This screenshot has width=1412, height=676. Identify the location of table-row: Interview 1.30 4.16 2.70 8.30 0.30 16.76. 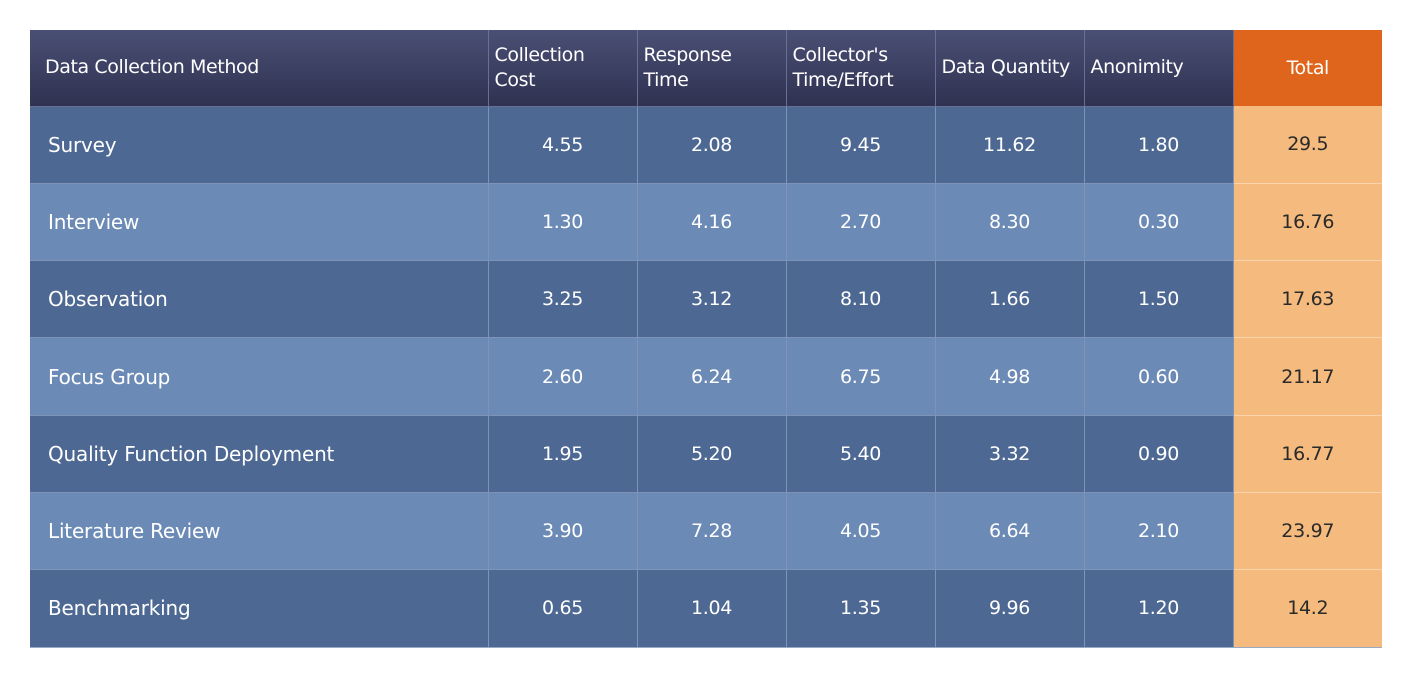
(706, 221).